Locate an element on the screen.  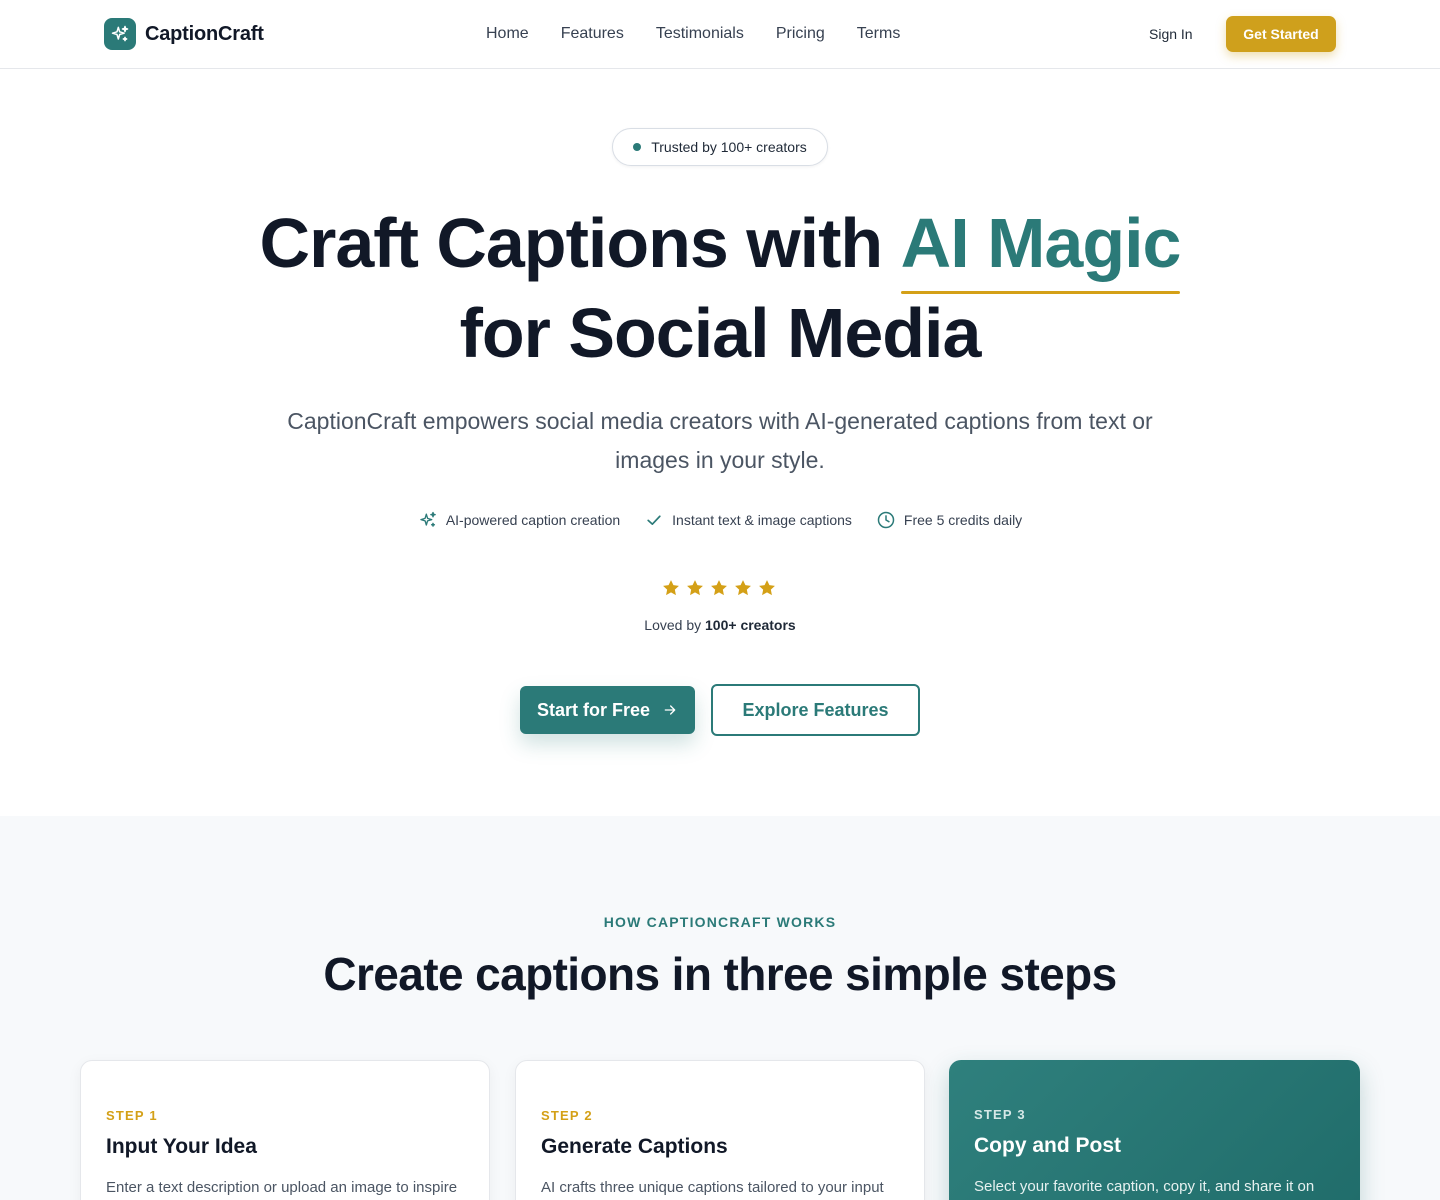
feature-item: Free 5 credits daily is located at coordinates (949, 520).